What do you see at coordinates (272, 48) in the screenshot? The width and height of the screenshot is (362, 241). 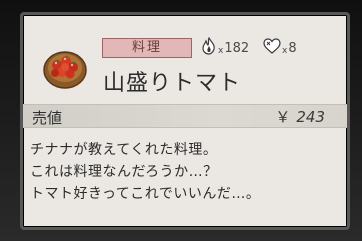 I see `heart-icon` at bounding box center [272, 48].